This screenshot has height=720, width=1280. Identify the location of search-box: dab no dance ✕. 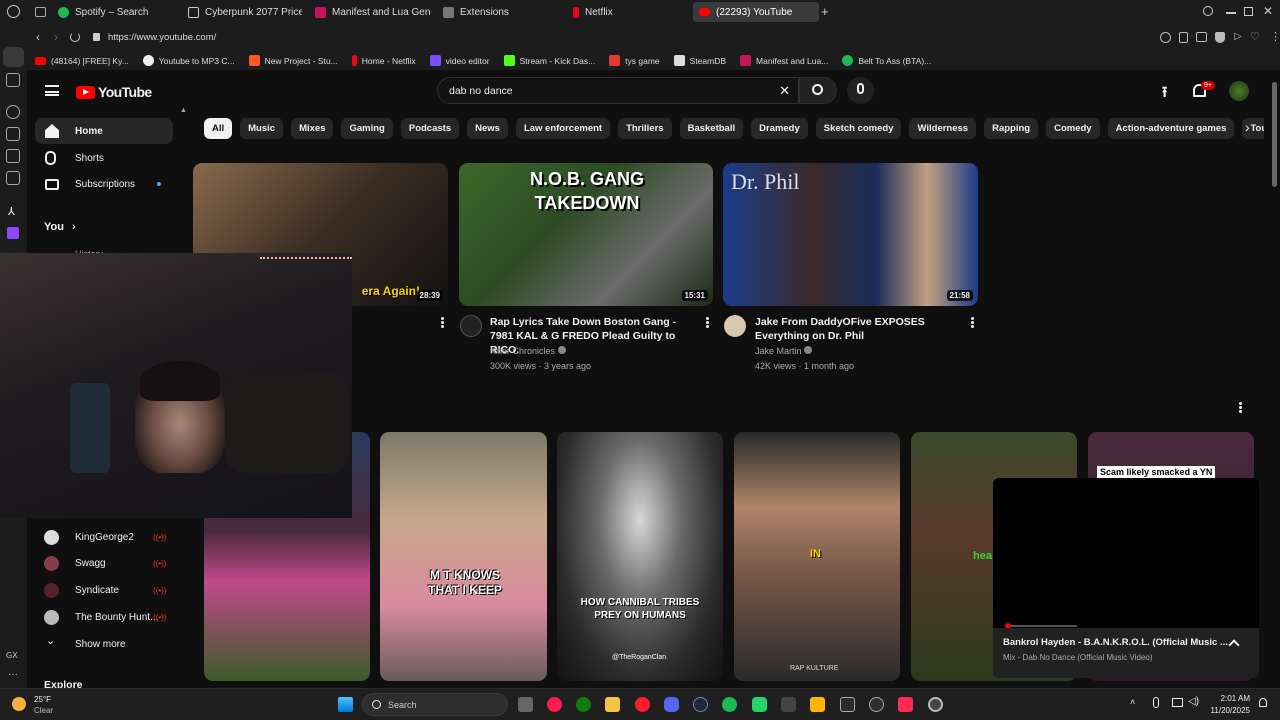
(618, 90).